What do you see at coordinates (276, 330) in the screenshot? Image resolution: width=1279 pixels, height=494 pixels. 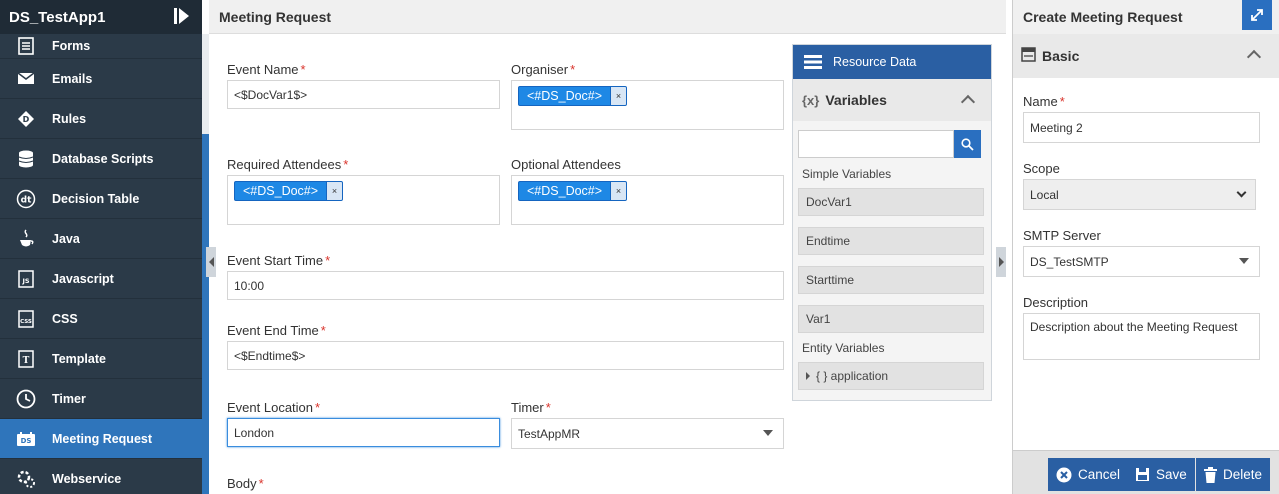 I see `event-end-time-label: Event End Time *` at bounding box center [276, 330].